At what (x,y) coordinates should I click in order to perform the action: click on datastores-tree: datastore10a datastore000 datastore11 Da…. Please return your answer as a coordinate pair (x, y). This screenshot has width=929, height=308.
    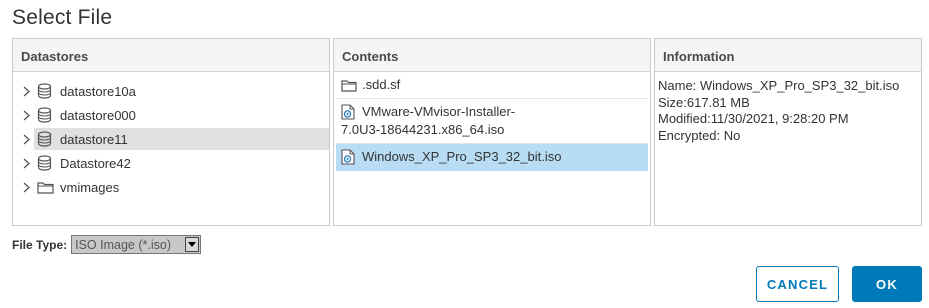
    Looking at the image, I should click on (171, 135).